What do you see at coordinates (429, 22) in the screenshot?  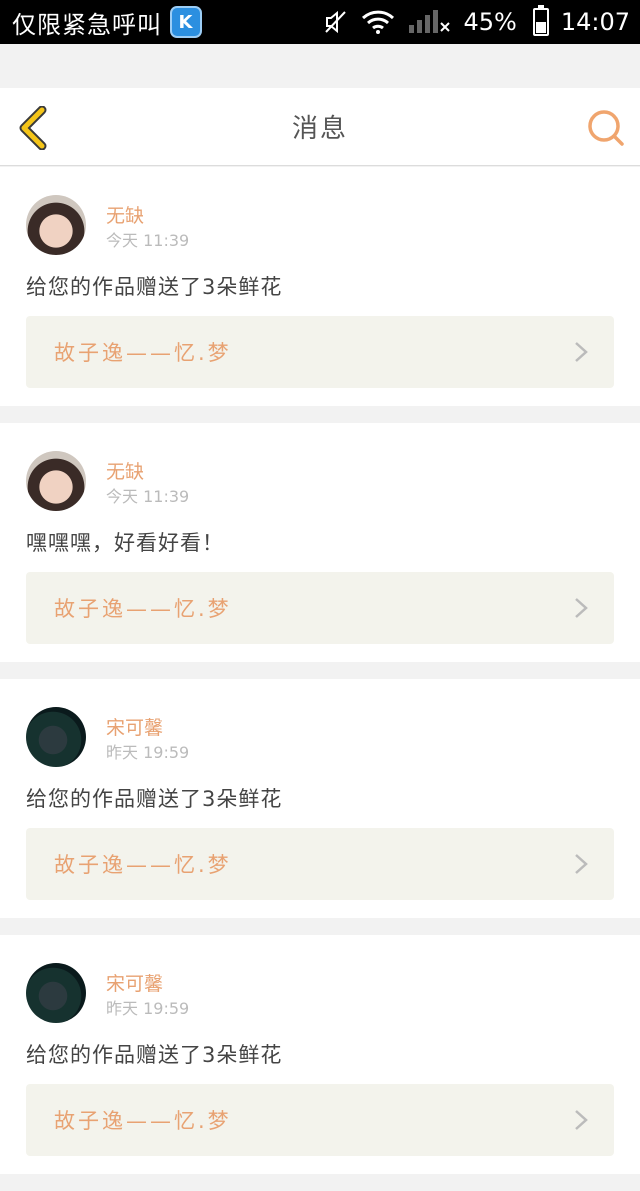 I see `signal-icon` at bounding box center [429, 22].